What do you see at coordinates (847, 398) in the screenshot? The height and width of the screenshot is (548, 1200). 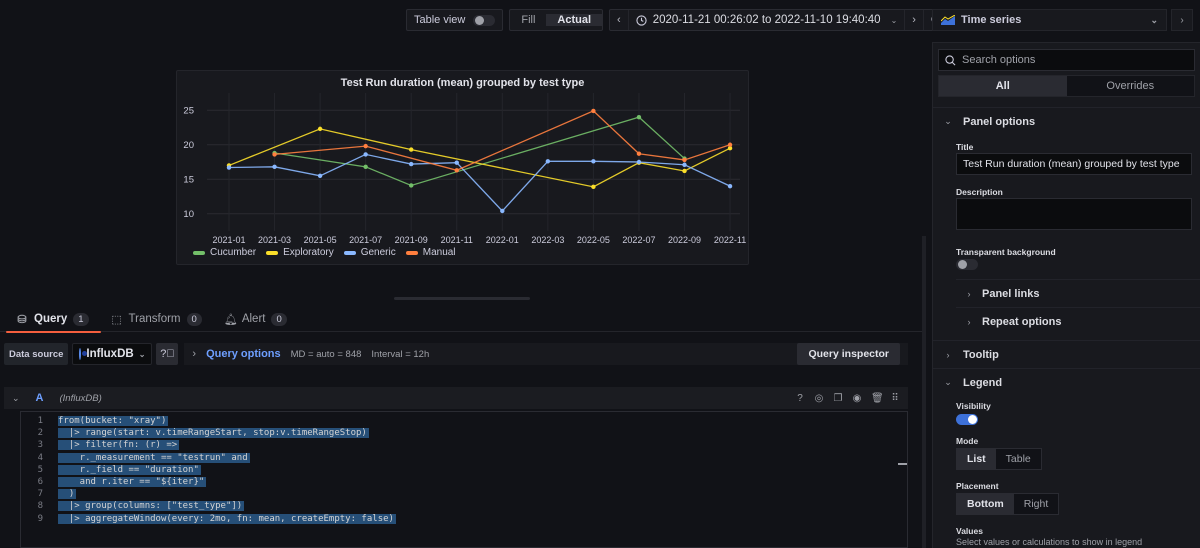 I see `query-row-actions: ? ◎ ❐ ◉ 🗑︎ ⠿` at bounding box center [847, 398].